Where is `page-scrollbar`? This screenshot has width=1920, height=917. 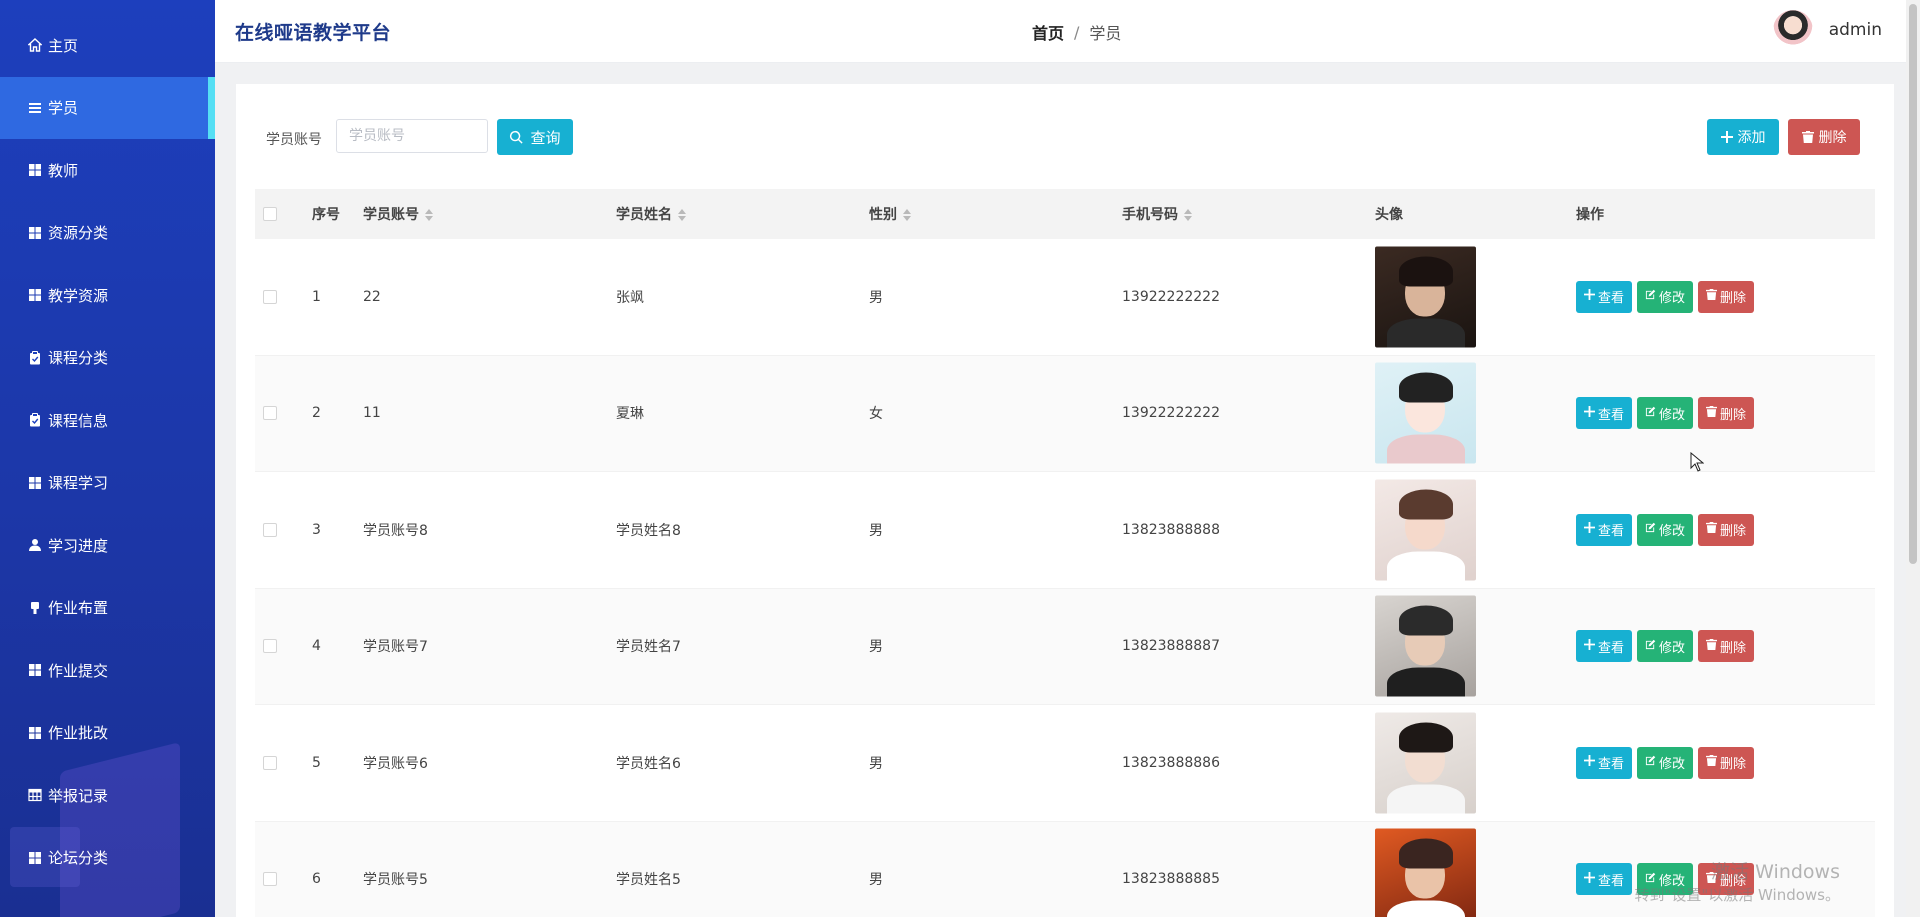 page-scrollbar is located at coordinates (1913, 458).